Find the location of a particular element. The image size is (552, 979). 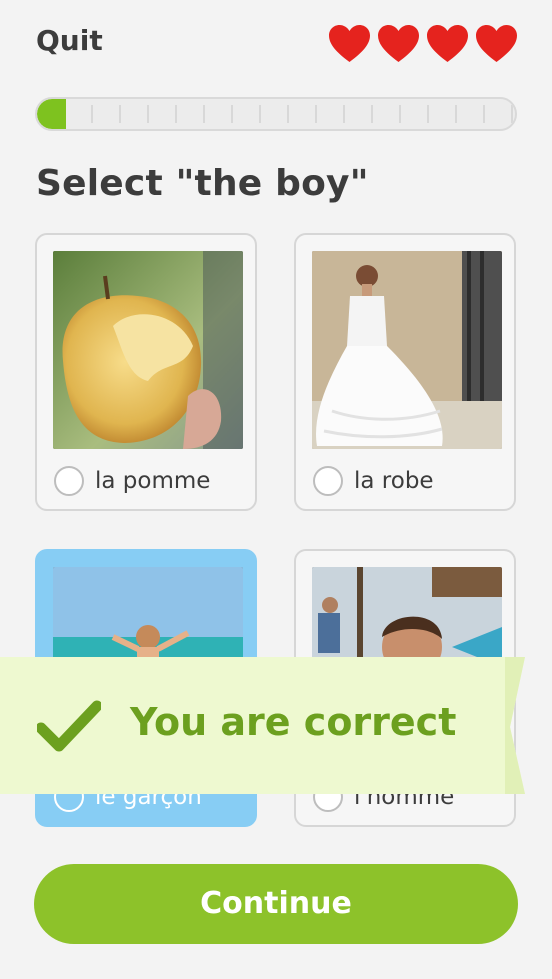

continue-button: Continue is located at coordinates (276, 904).